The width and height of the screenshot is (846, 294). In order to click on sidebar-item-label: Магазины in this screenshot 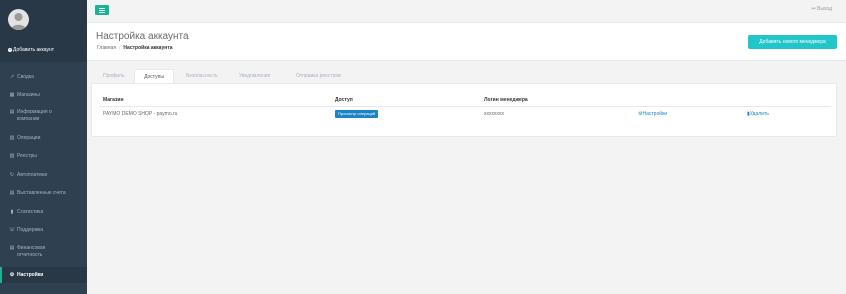, I will do `click(28, 95)`.